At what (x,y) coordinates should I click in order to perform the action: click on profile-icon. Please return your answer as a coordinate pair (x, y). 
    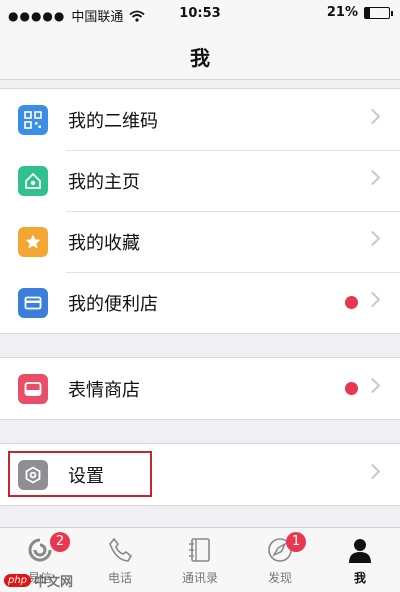
    Looking at the image, I should click on (360, 551).